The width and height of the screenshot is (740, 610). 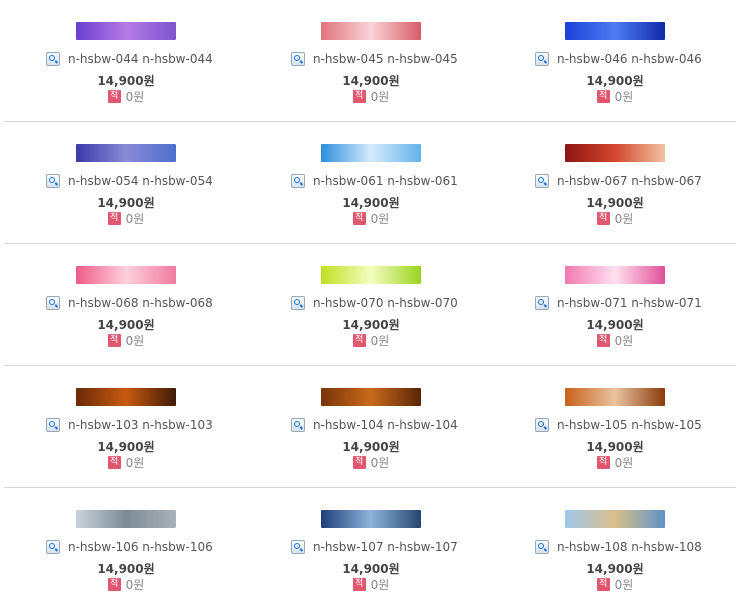 I want to click on product-name-link: n-hsbw-106 n-hsbw-106, so click(x=140, y=547).